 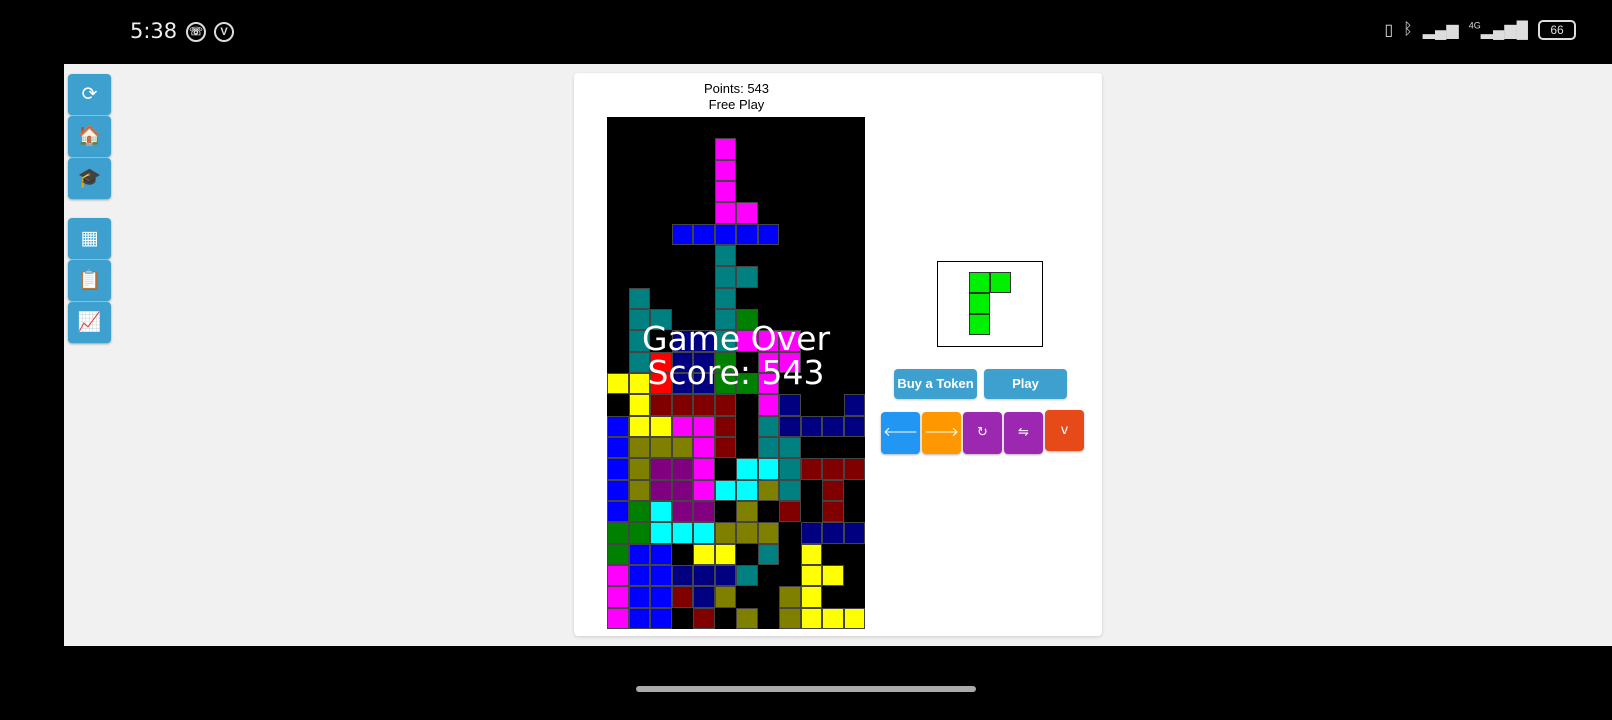 What do you see at coordinates (806, 683) in the screenshot?
I see `navigation-bar` at bounding box center [806, 683].